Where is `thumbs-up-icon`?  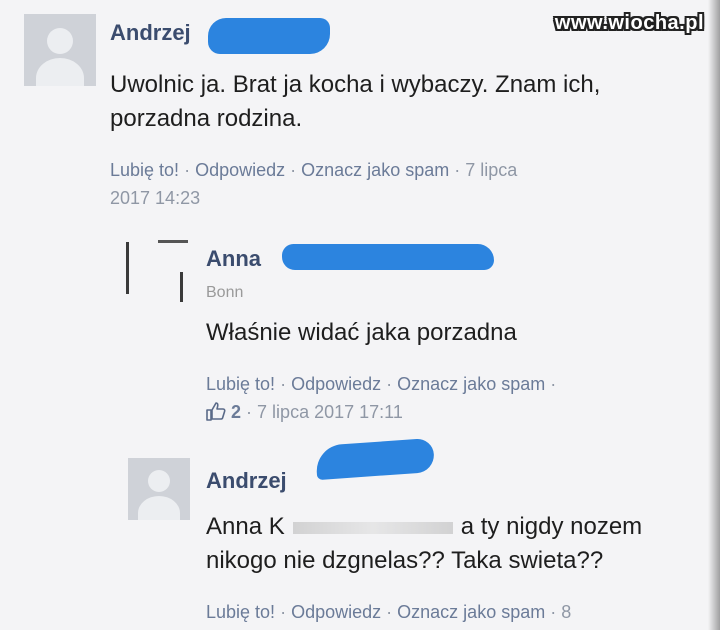
thumbs-up-icon is located at coordinates (218, 412).